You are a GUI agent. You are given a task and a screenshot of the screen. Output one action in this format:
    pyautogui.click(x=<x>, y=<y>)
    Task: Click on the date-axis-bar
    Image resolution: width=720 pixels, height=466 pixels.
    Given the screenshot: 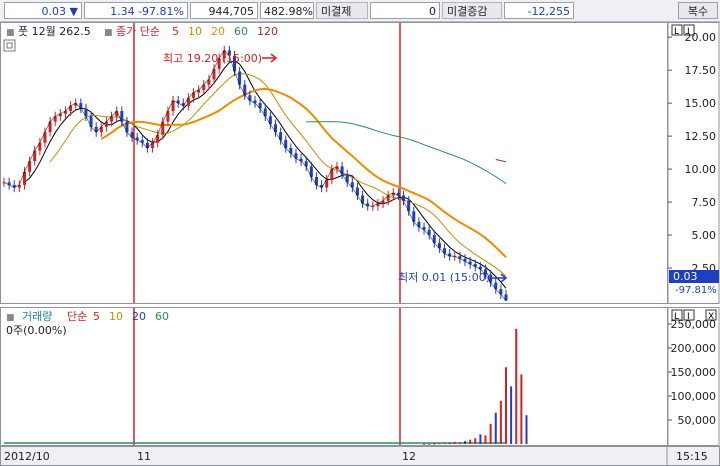 What is the action you would take?
    pyautogui.click(x=360, y=456)
    